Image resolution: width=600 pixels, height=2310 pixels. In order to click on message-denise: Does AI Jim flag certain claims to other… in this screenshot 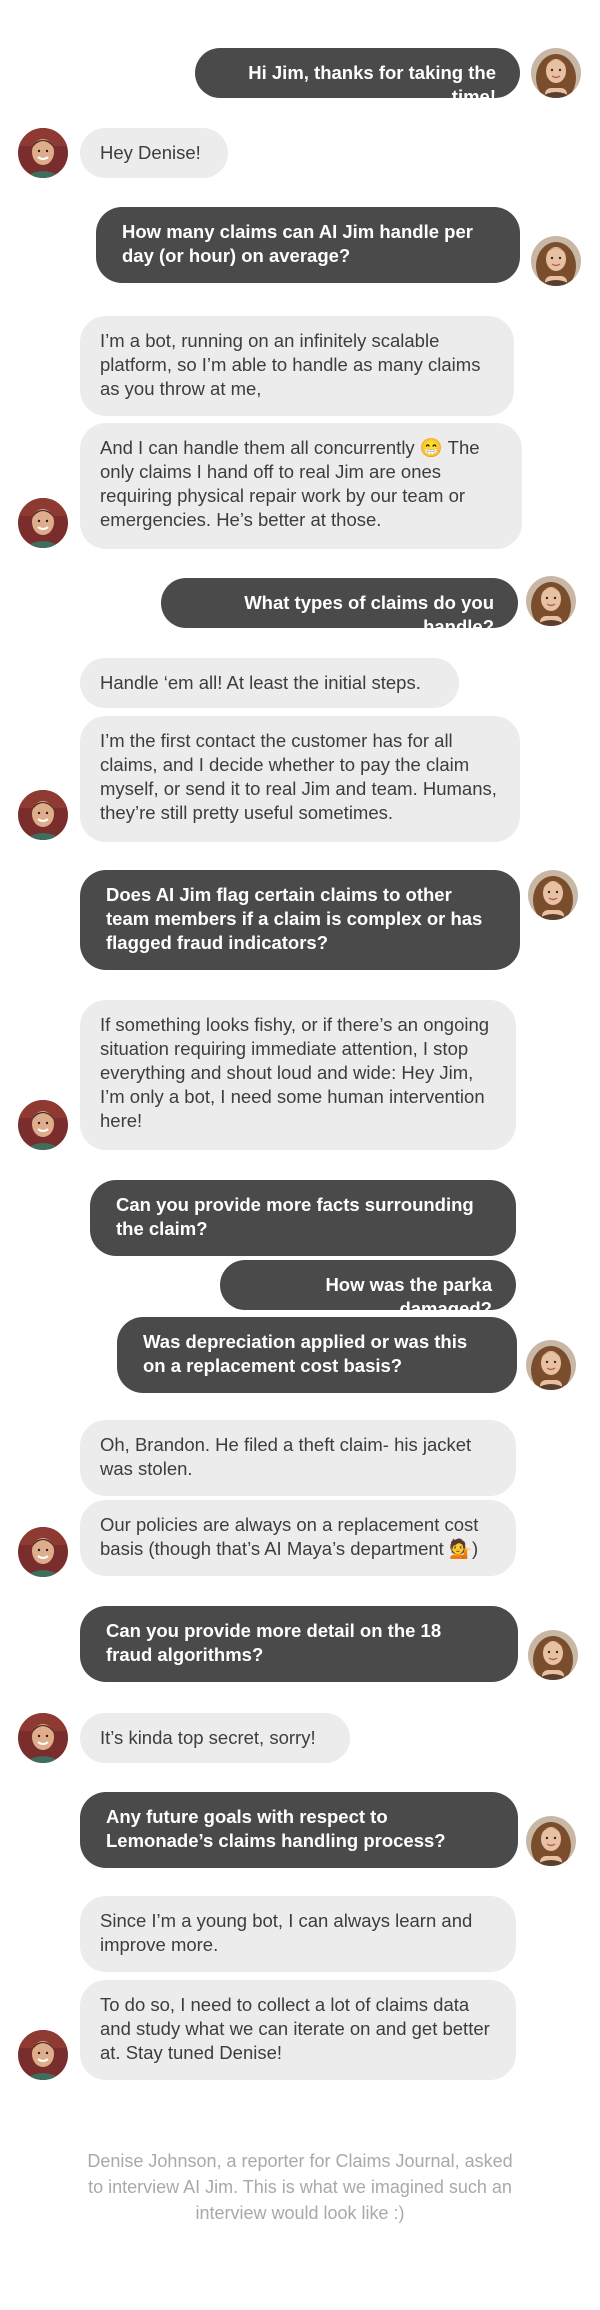, I will do `click(300, 920)`.